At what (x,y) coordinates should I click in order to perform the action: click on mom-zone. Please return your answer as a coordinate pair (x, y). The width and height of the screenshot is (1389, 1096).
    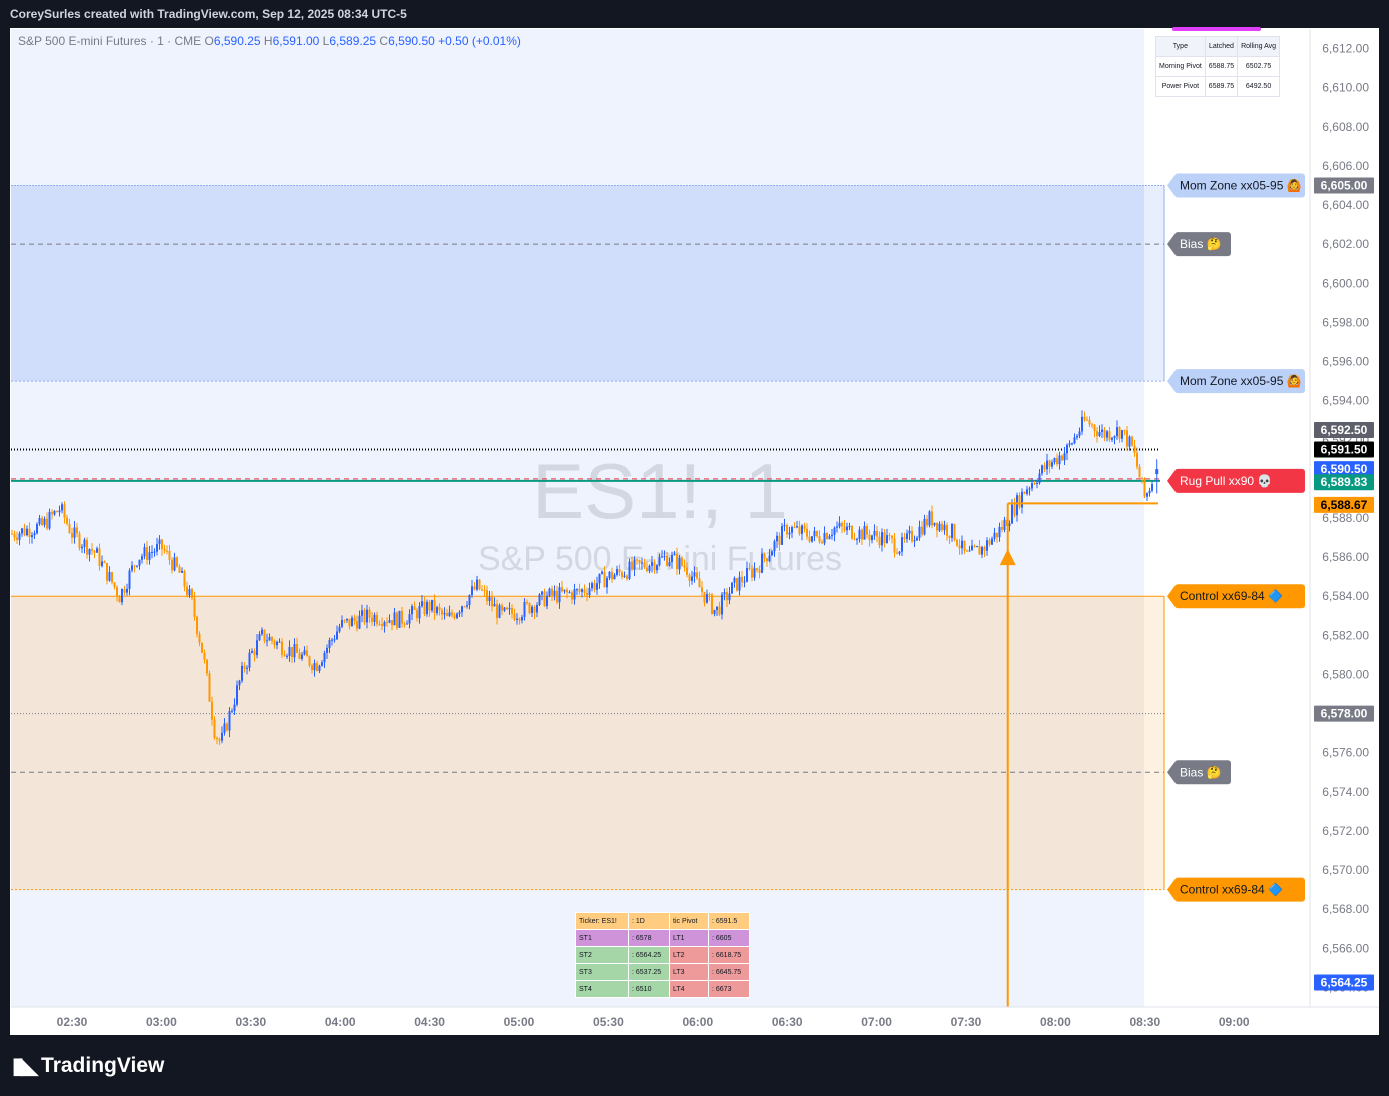
    Looking at the image, I should click on (577, 283).